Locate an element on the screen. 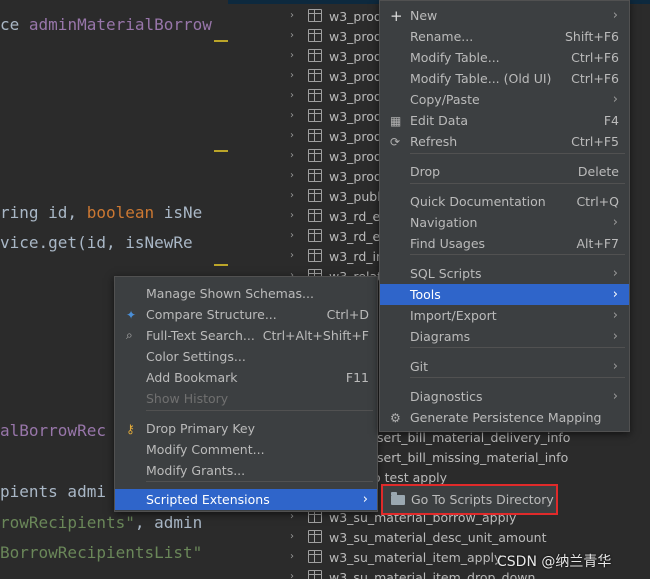 This screenshot has width=650, height=579. menu-item-modify-table-old-ui: Modify Table... (Old UI) Ctrl+F6 is located at coordinates (504, 78).